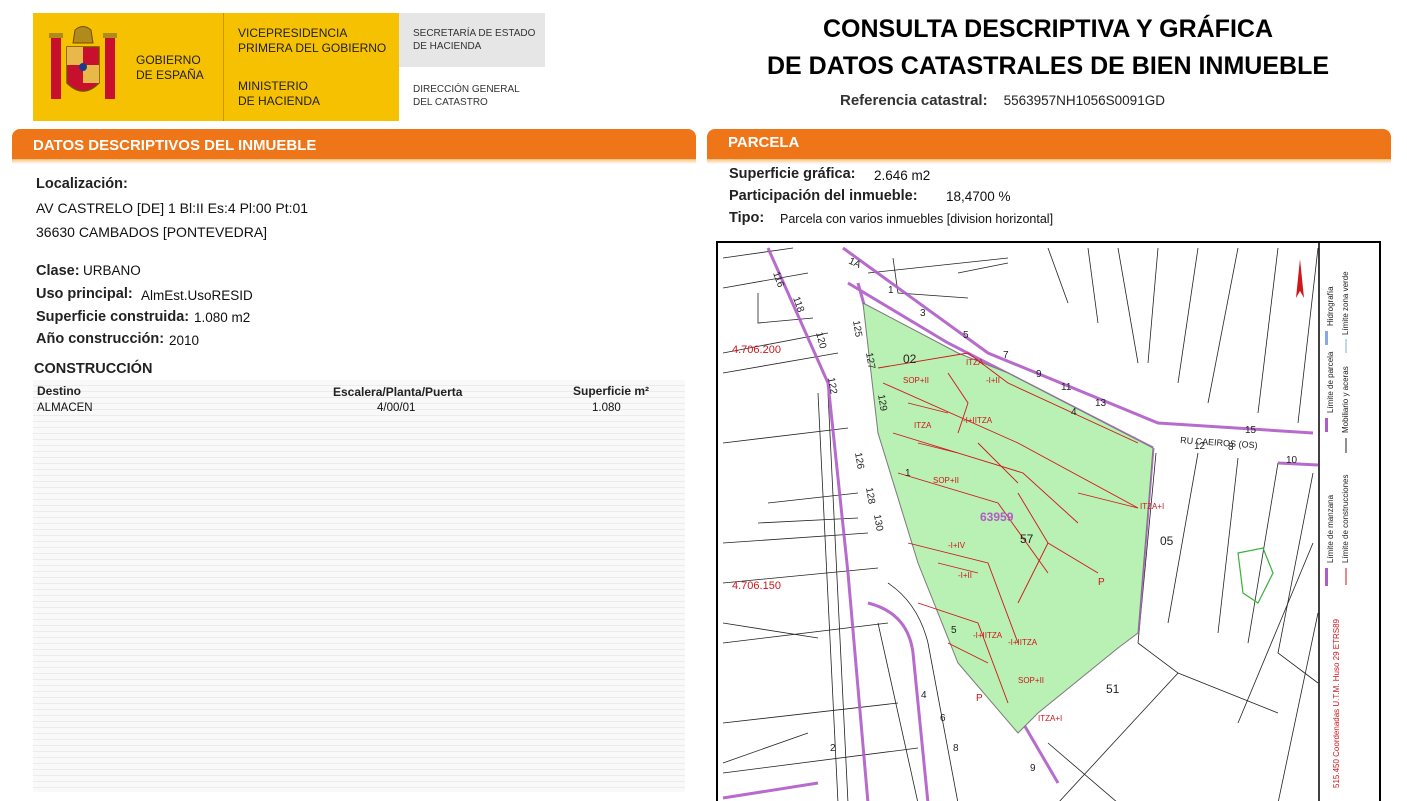 The width and height of the screenshot is (1407, 801). I want to click on vicepresidencia-text: VICEPRESIDENCIA PRIMERA DEL GOBIERNO, so click(312, 40).